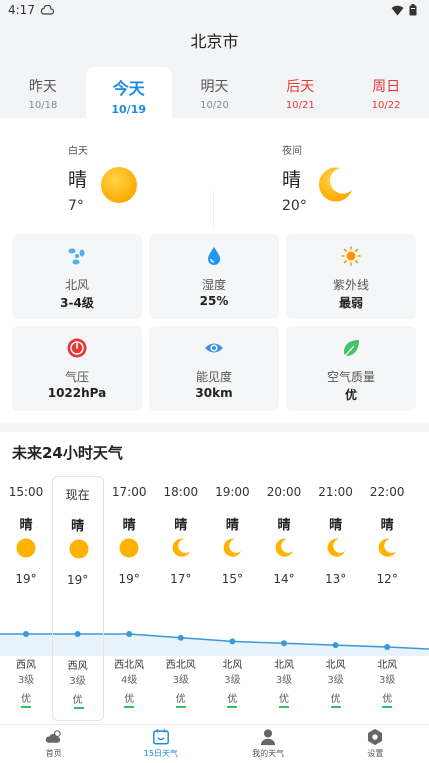 The image size is (429, 763). What do you see at coordinates (77, 348) in the screenshot?
I see `pressure-gauge-icon` at bounding box center [77, 348].